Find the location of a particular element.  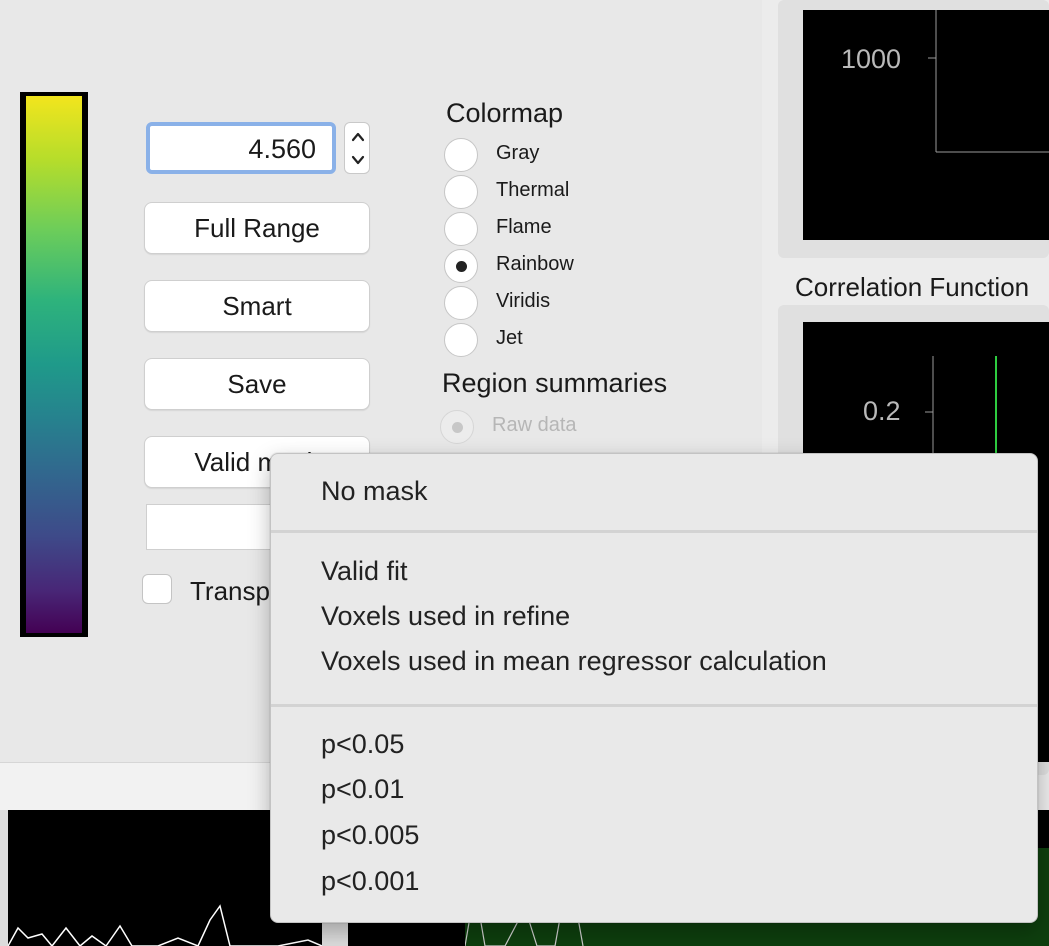

colormap-title: Colormap is located at coordinates (505, 113).